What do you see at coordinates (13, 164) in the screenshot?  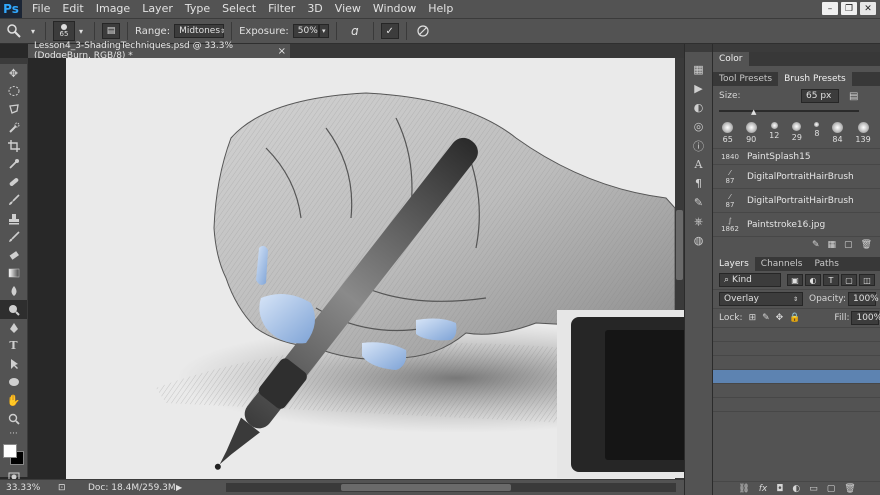 I see `eyedropper-icon` at bounding box center [13, 164].